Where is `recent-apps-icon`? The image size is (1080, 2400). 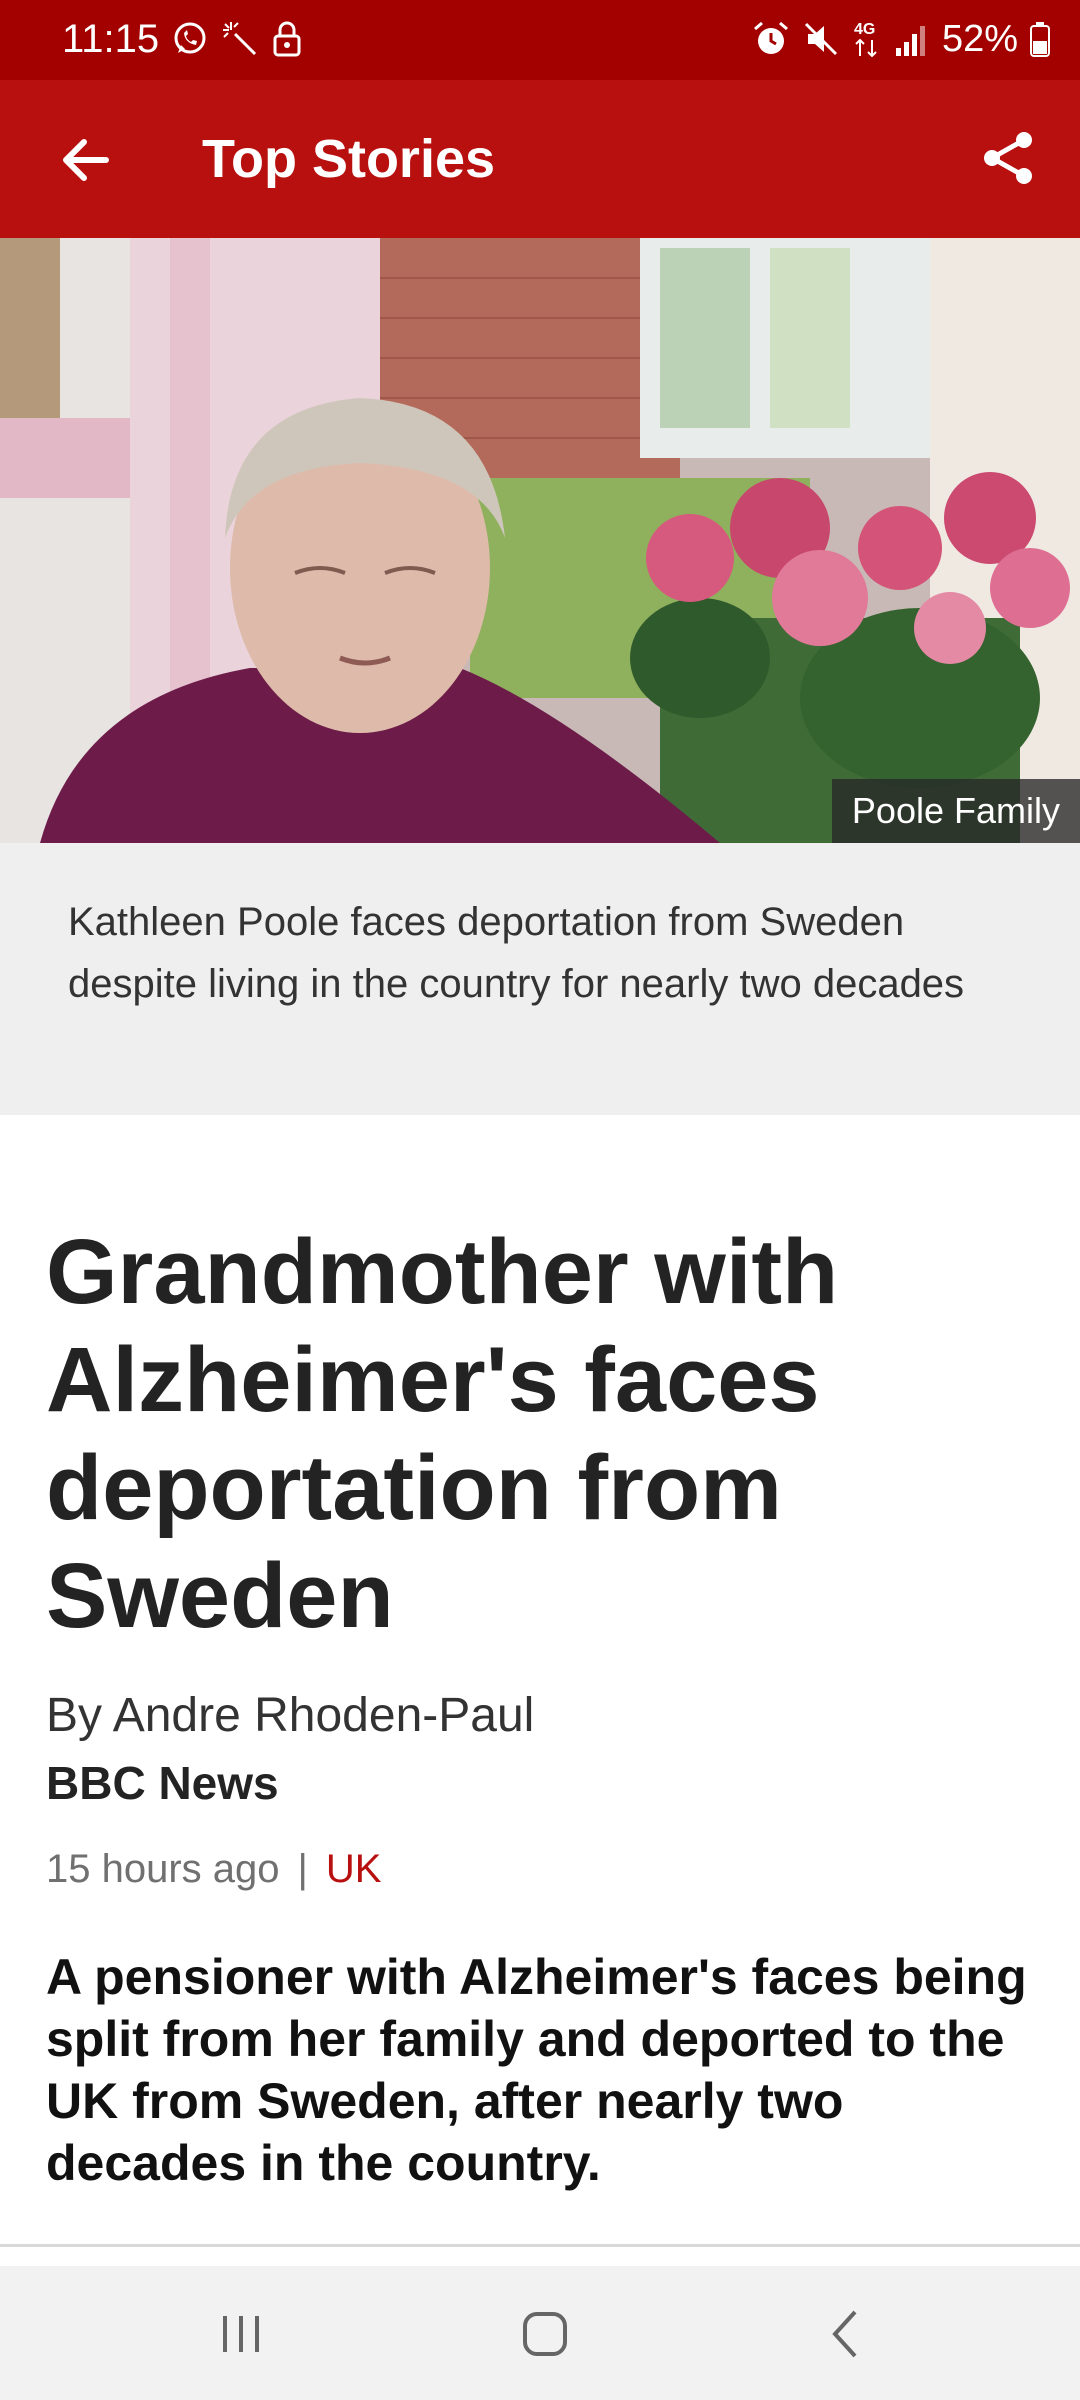
recent-apps-icon is located at coordinates (241, 2334).